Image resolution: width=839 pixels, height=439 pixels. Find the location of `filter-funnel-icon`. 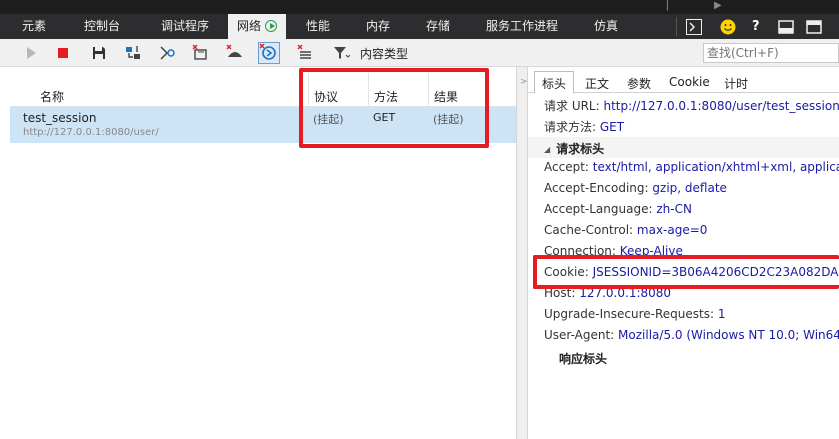

filter-funnel-icon is located at coordinates (341, 53).